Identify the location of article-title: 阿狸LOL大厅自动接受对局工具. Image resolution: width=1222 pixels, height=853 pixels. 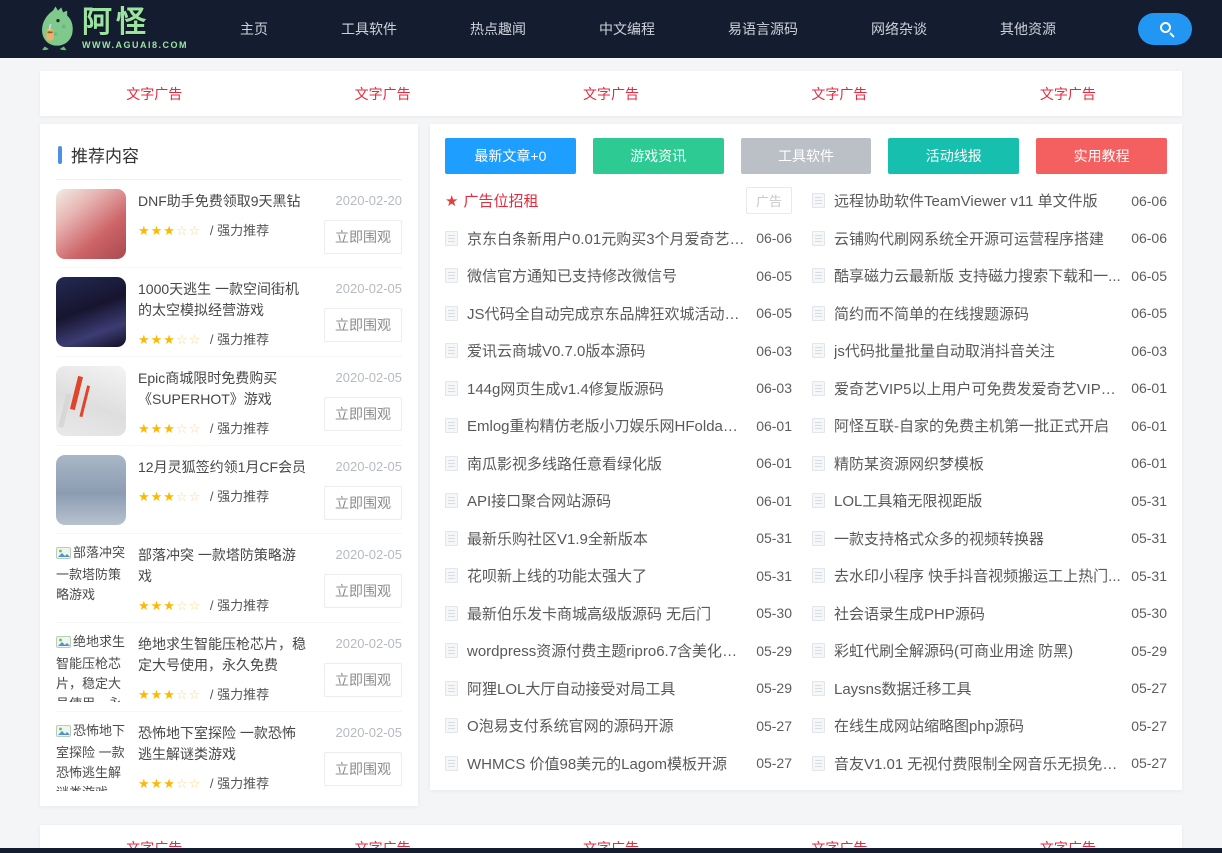
(606, 688).